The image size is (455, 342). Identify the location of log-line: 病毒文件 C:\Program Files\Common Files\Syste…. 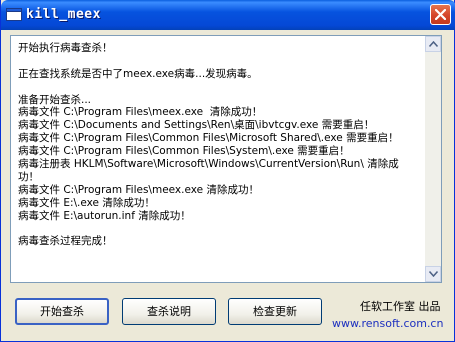
(184, 151).